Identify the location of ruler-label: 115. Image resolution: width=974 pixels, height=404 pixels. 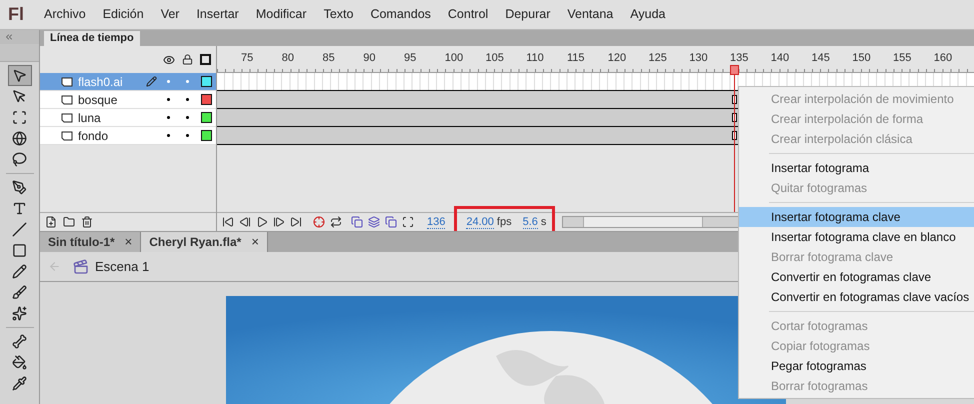
(576, 58).